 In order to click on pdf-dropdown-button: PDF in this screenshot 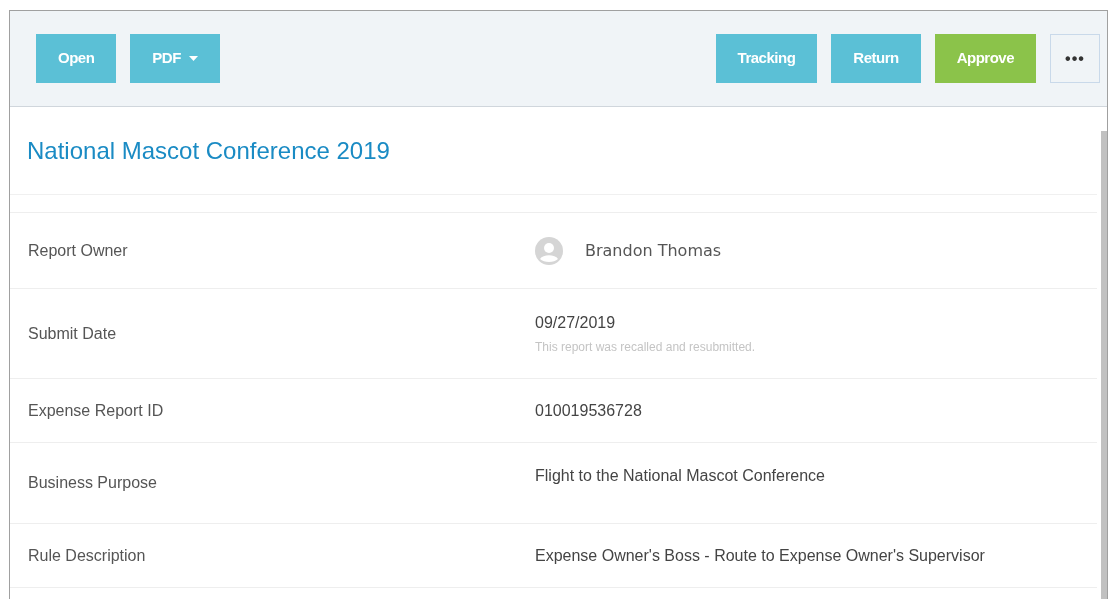, I will do `click(175, 58)`.